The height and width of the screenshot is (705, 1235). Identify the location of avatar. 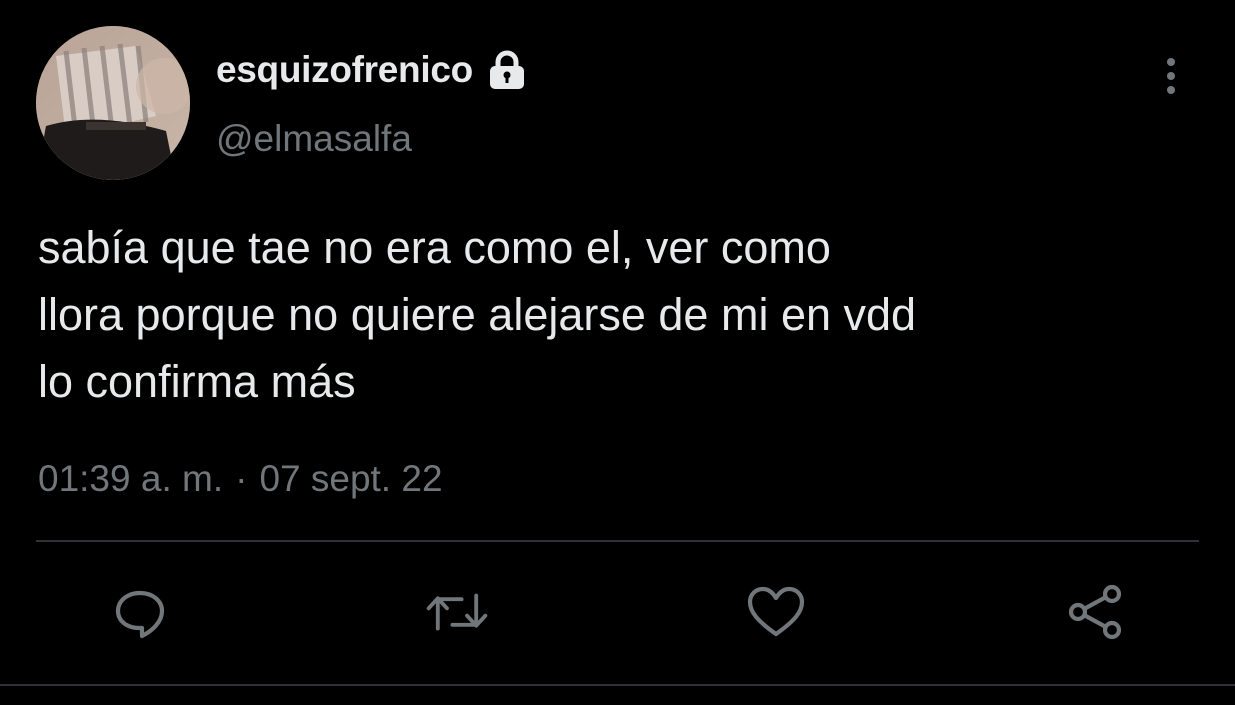
(113, 103).